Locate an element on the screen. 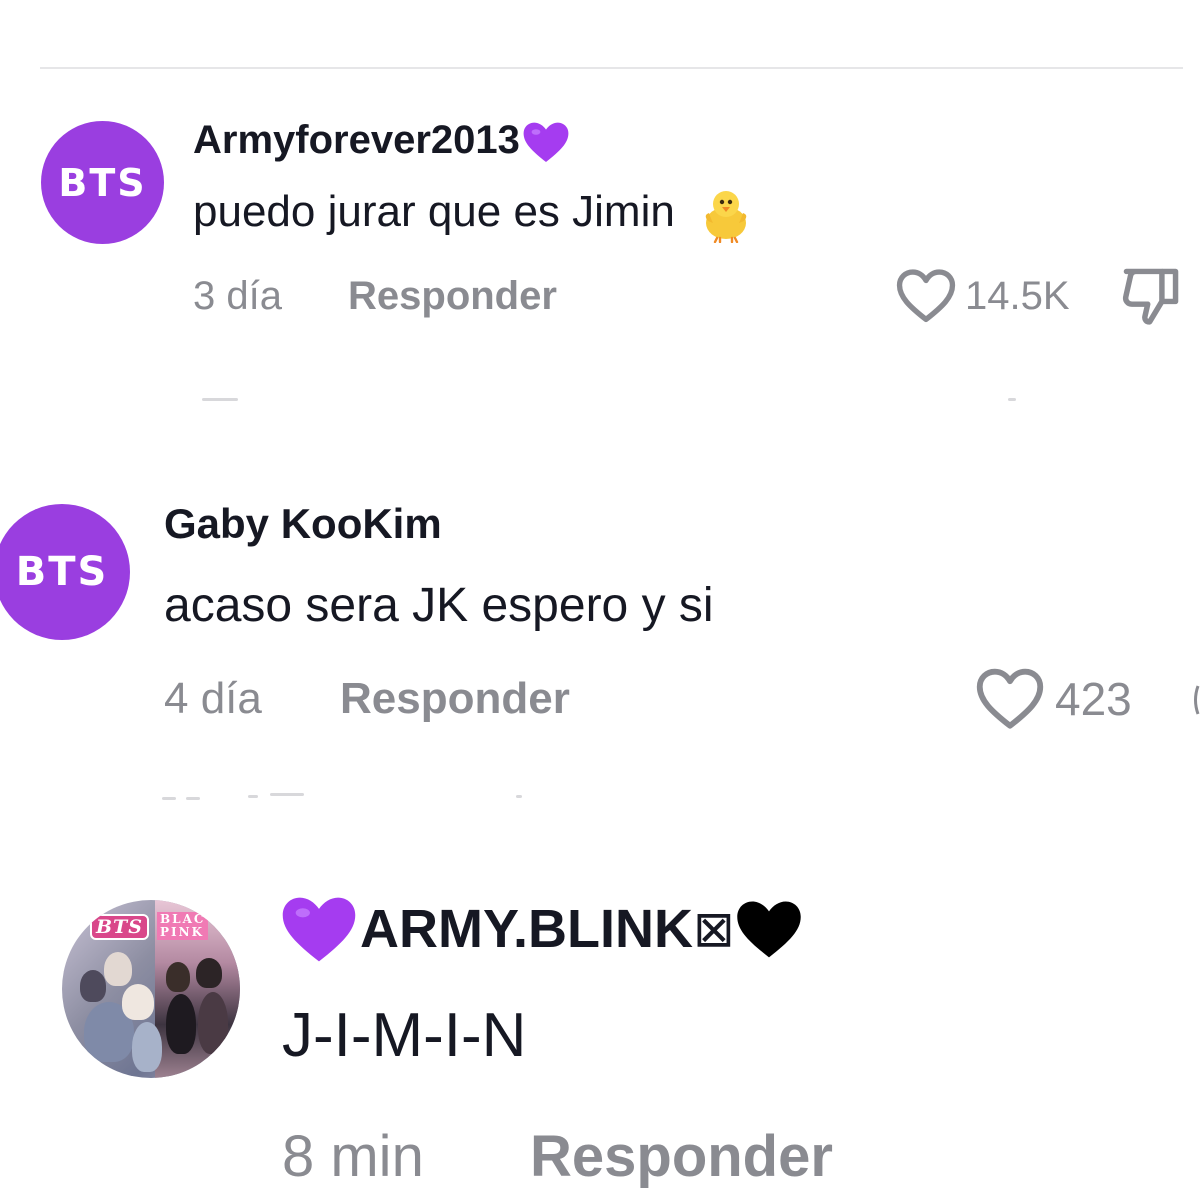  avatar-bts-label: BTS is located at coordinates (119, 927).